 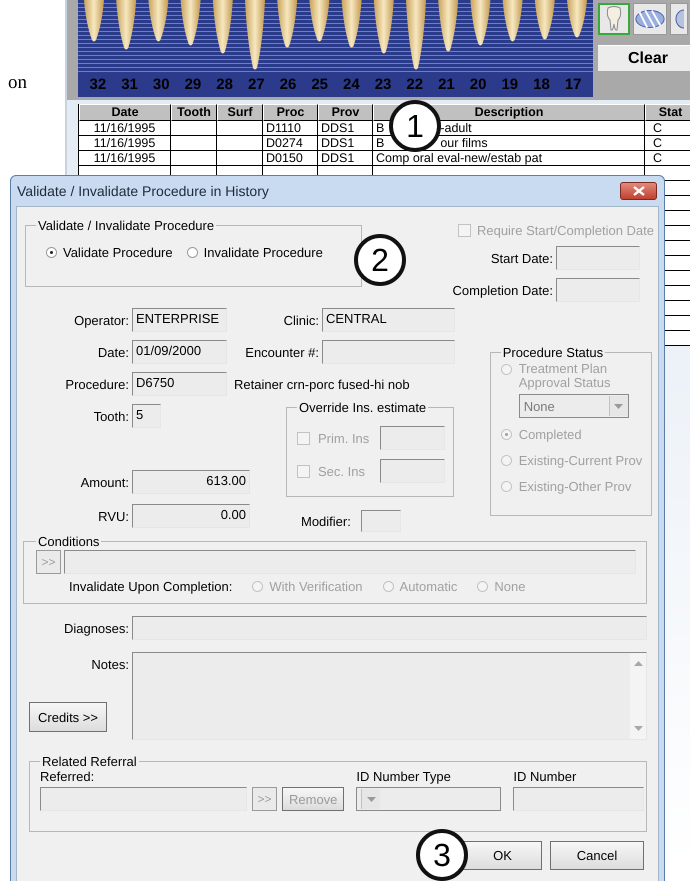 What do you see at coordinates (388, 320) in the screenshot?
I see `text-field: CENTRAL` at bounding box center [388, 320].